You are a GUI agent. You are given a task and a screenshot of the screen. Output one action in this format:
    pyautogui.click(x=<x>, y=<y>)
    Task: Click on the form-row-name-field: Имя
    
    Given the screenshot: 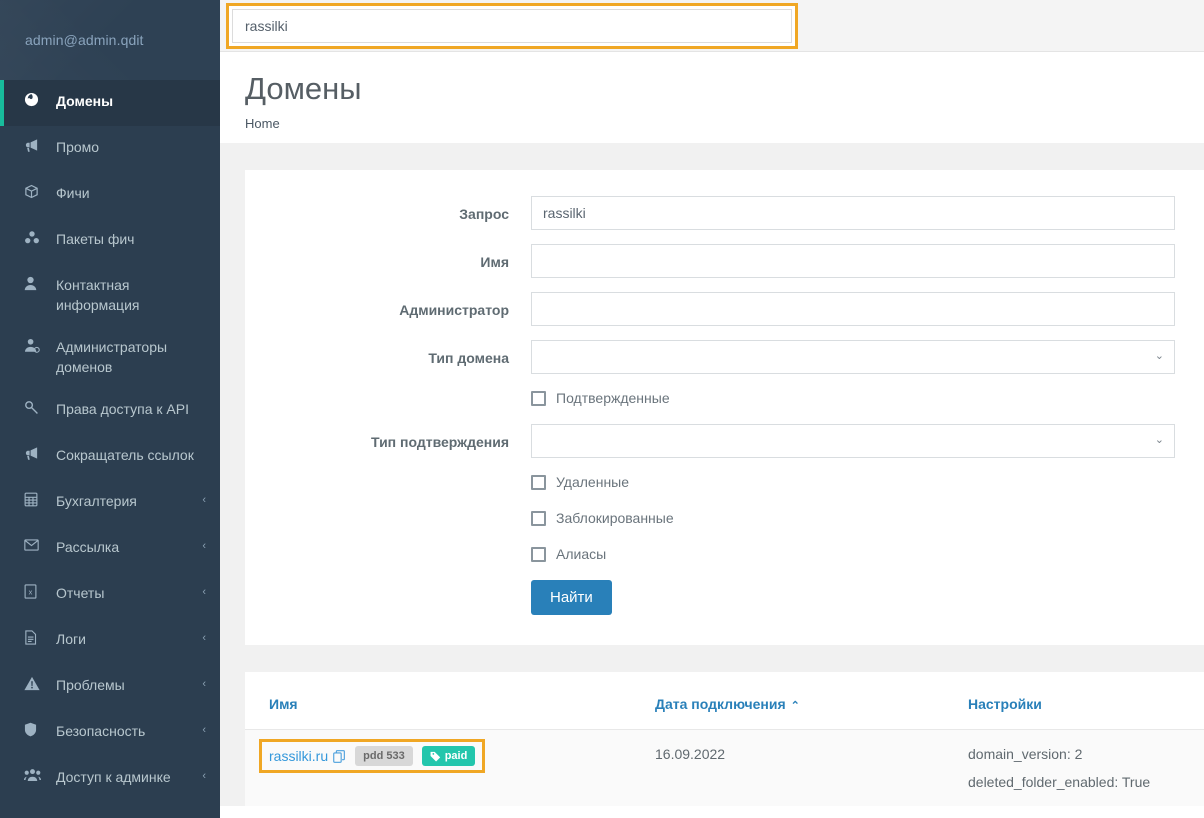 What is the action you would take?
    pyautogui.click(x=724, y=261)
    